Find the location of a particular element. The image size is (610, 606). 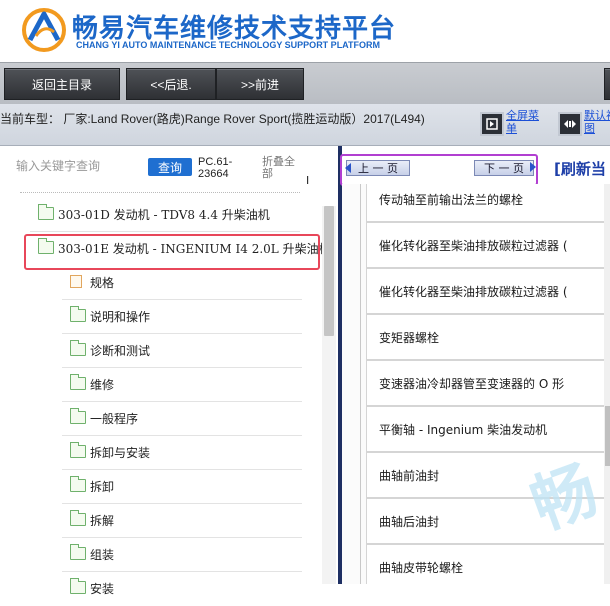

tree-item: 维修 is located at coordinates (160, 385).